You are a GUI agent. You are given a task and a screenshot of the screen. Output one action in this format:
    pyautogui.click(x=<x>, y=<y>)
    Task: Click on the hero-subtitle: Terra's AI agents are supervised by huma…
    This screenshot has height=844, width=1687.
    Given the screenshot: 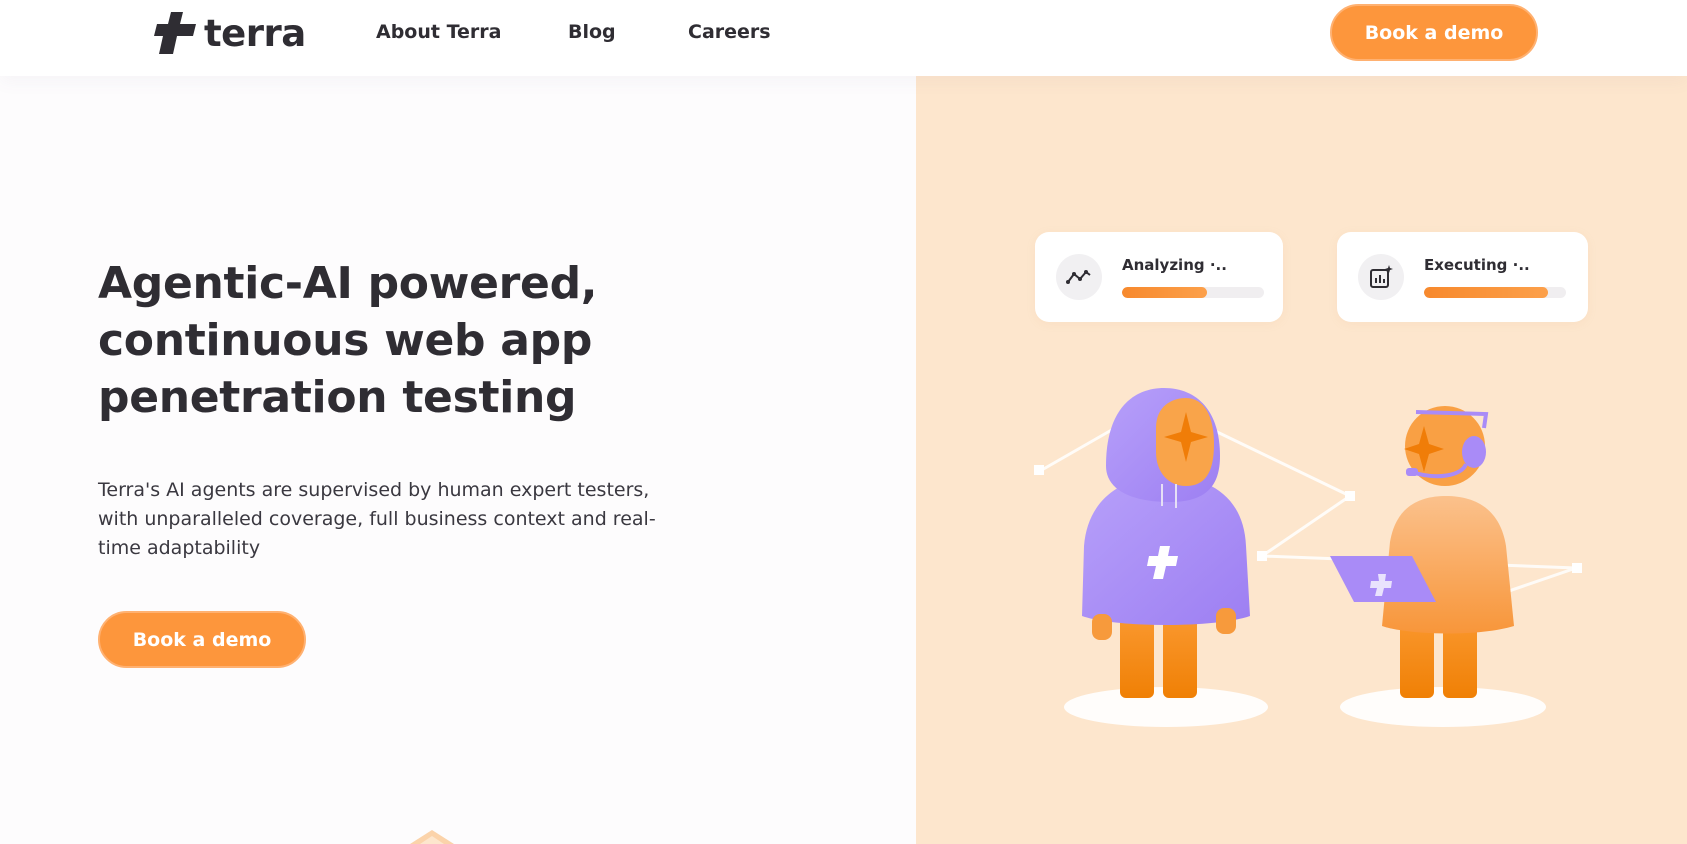 What is the action you would take?
    pyautogui.click(x=377, y=519)
    